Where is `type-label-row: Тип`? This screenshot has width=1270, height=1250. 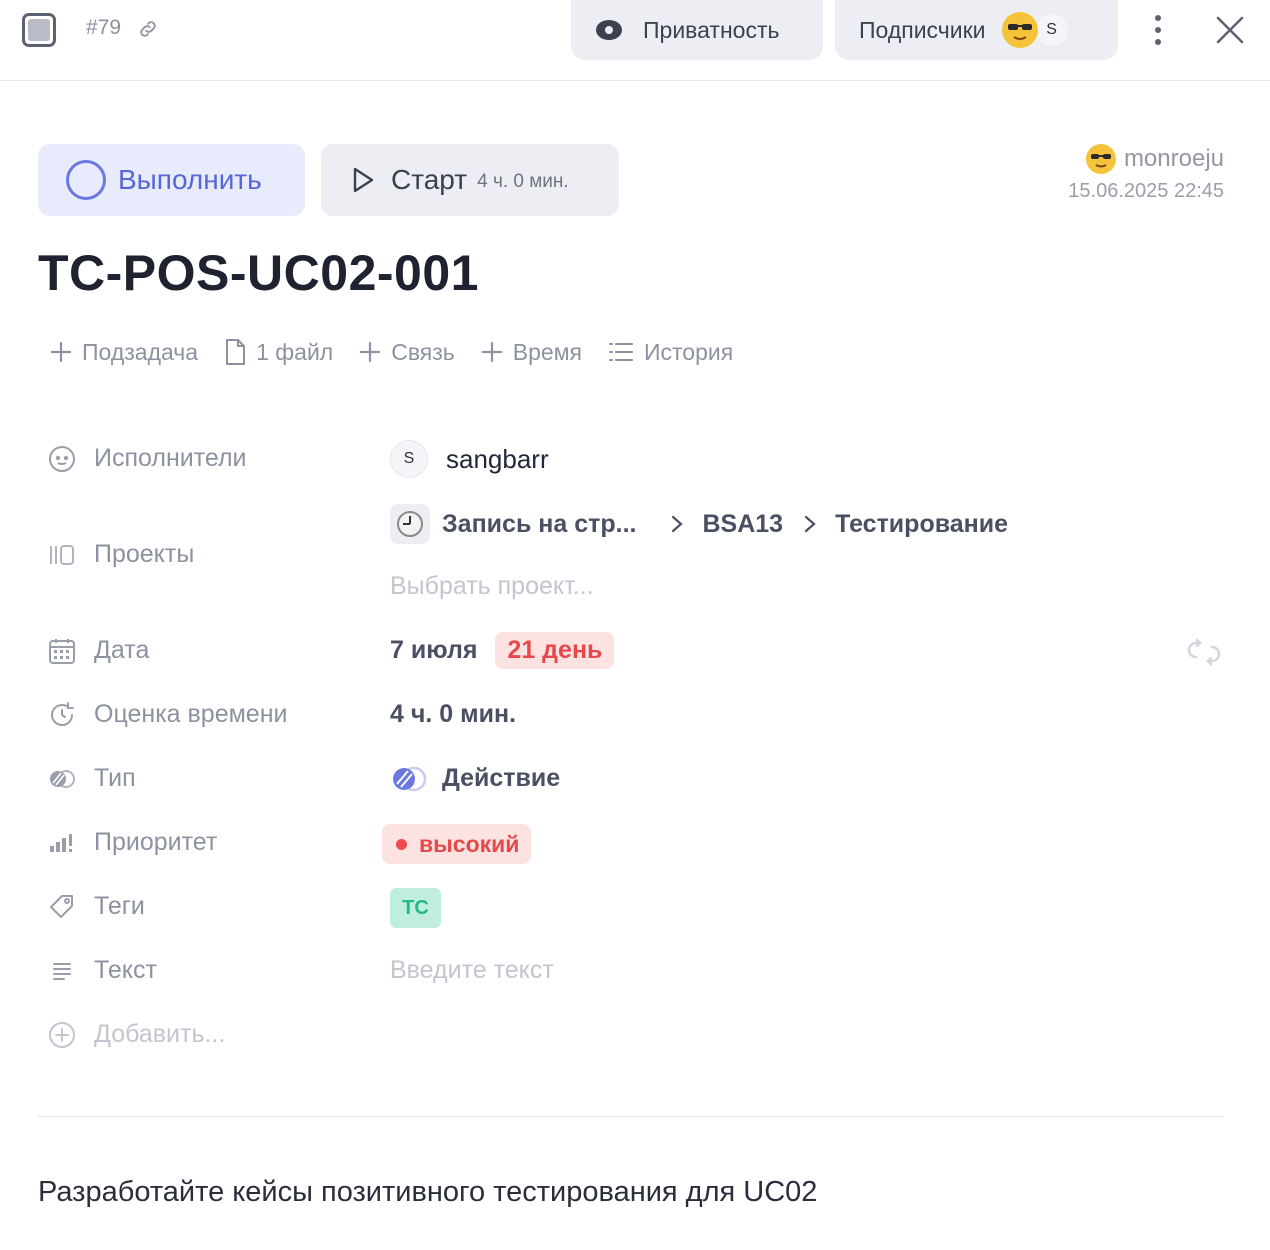
type-label-row: Тип is located at coordinates (92, 778).